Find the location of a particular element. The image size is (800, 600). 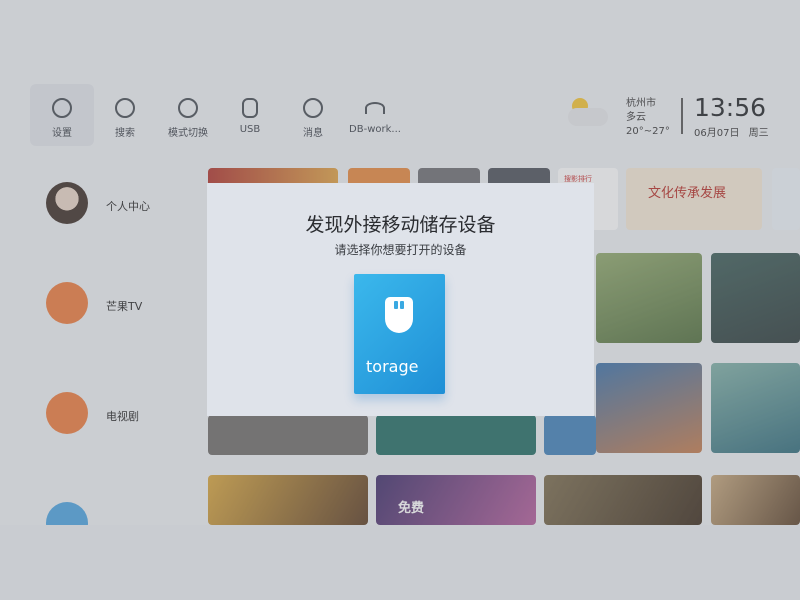

dialog-title: 发现外接移动储存设备 is located at coordinates (400, 225).